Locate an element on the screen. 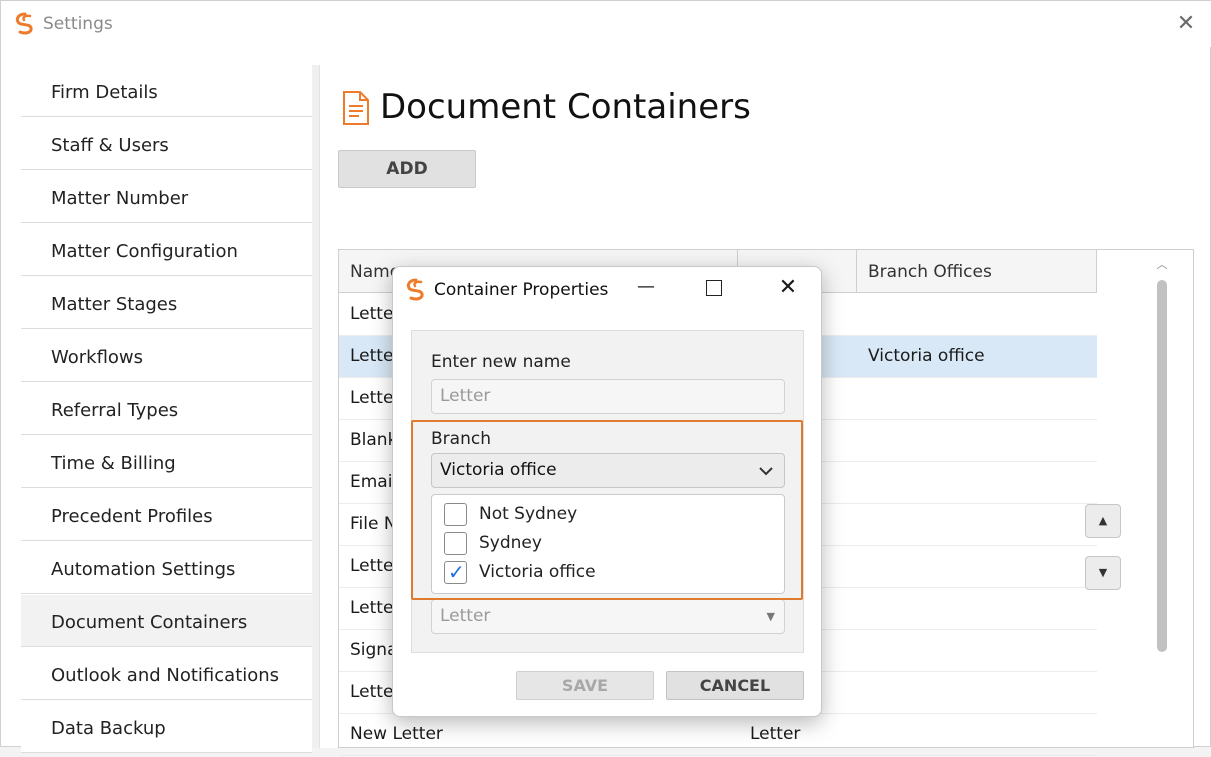 This screenshot has width=1211, height=757. cancel-button: CANCEL is located at coordinates (735, 685).